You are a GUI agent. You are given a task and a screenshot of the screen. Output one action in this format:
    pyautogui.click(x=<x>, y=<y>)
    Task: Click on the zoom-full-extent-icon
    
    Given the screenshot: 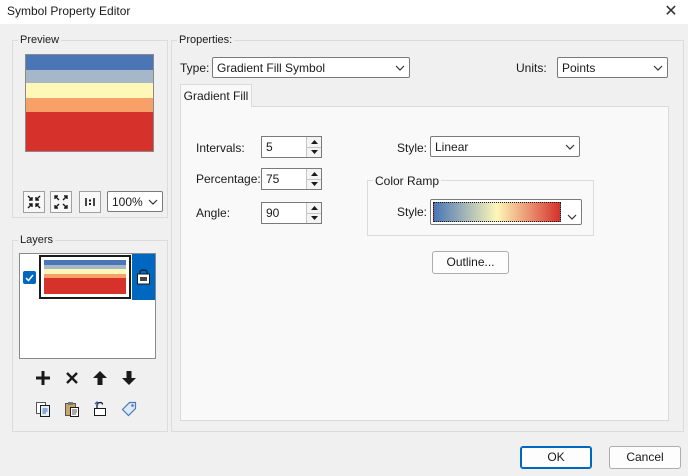 What is the action you would take?
    pyautogui.click(x=61, y=202)
    